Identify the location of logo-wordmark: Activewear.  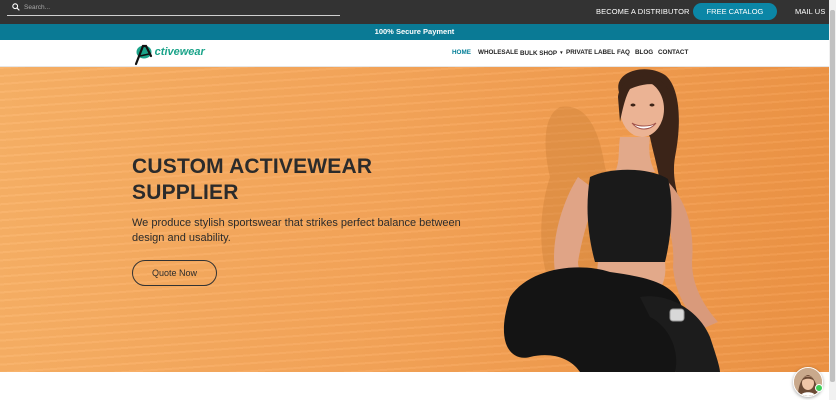
(175, 51).